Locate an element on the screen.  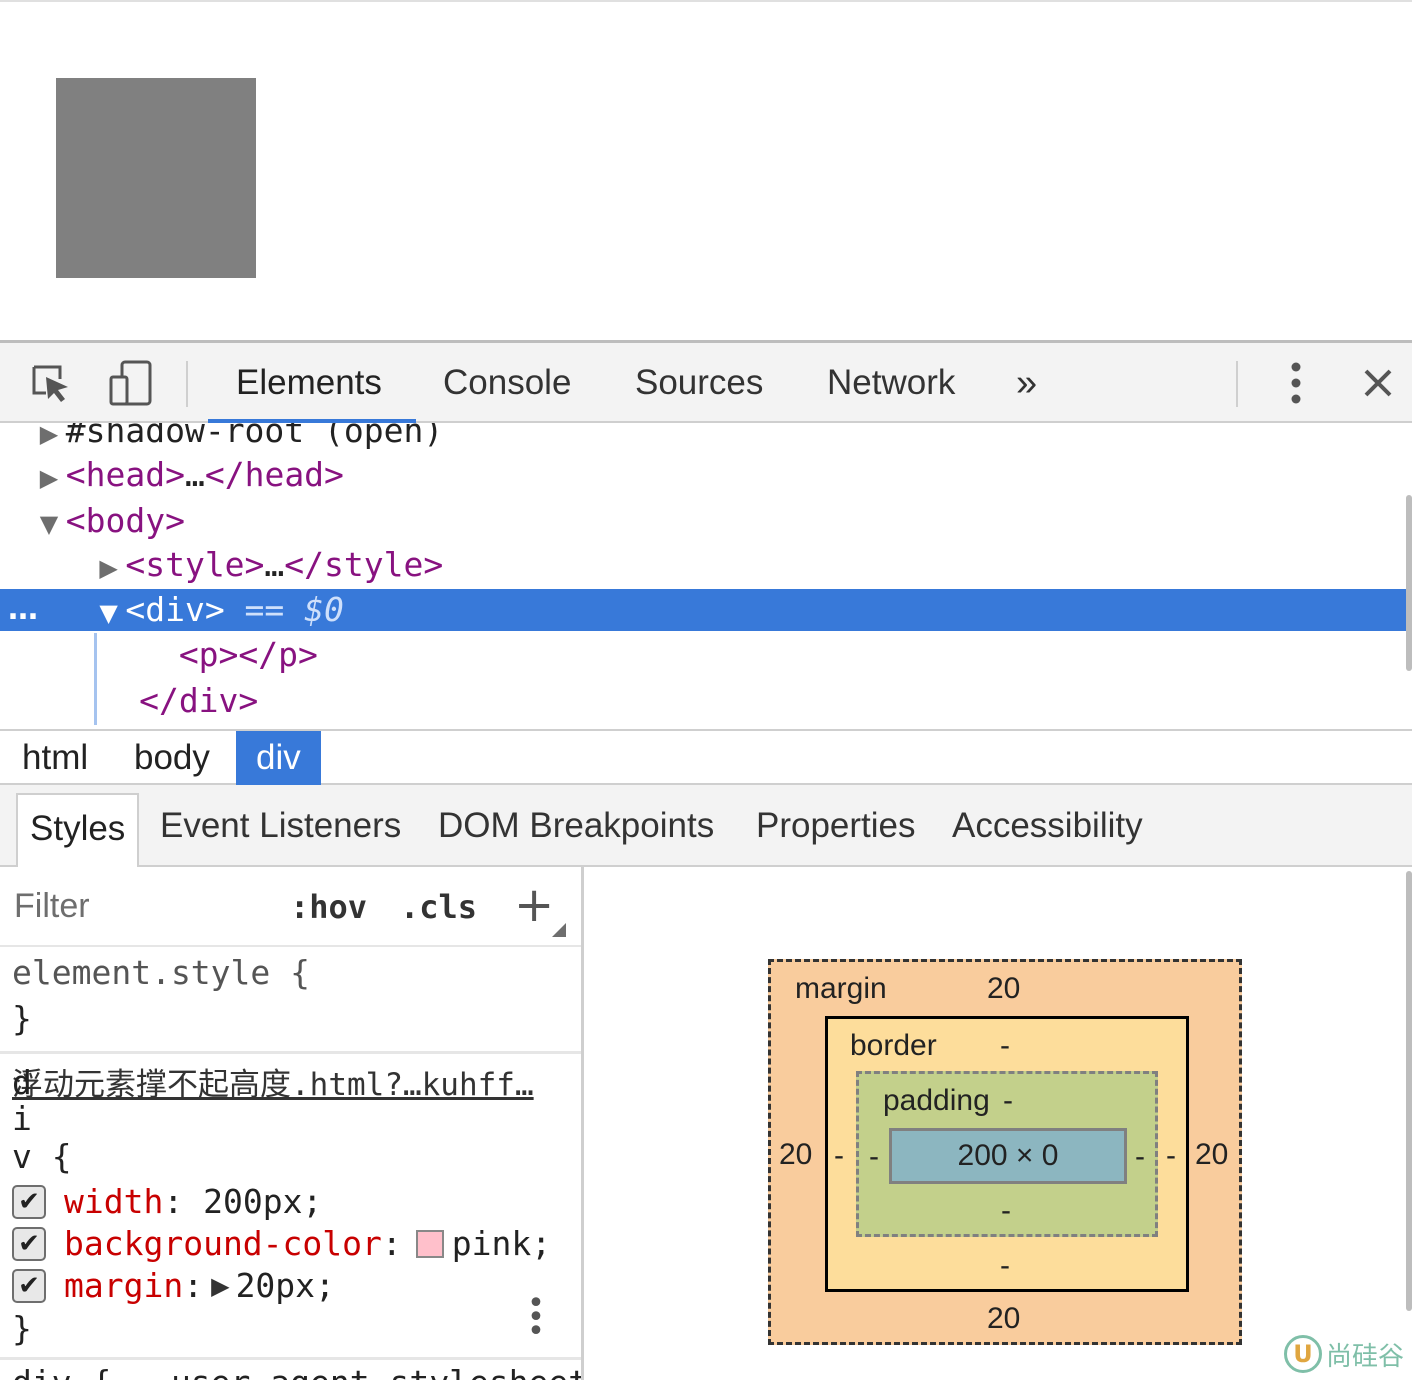
new-rule-menu-triangle-icon is located at coordinates (559, 930).